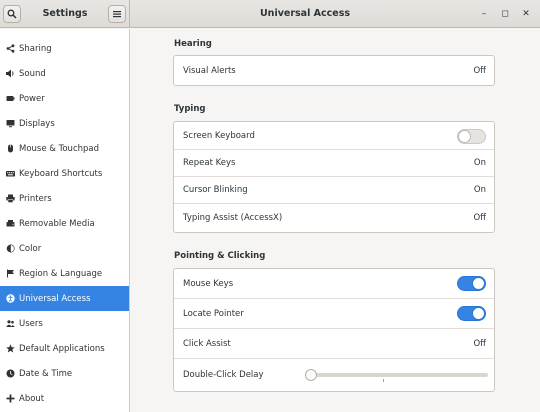  I want to click on row-screen-keyboard: Screen Keyboard, so click(334, 136).